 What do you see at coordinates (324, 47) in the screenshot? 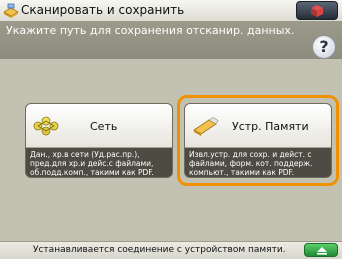
I see `help-button: ?` at bounding box center [324, 47].